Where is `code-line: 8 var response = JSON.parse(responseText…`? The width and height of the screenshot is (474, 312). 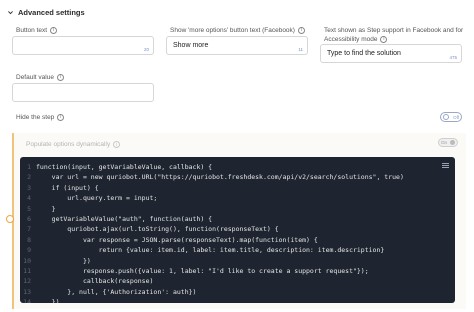 code-line: 8 var response = JSON.parse(responseText… is located at coordinates (237, 240).